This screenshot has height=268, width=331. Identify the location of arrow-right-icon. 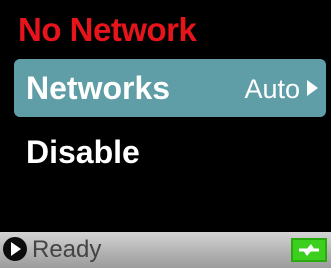
(312, 88).